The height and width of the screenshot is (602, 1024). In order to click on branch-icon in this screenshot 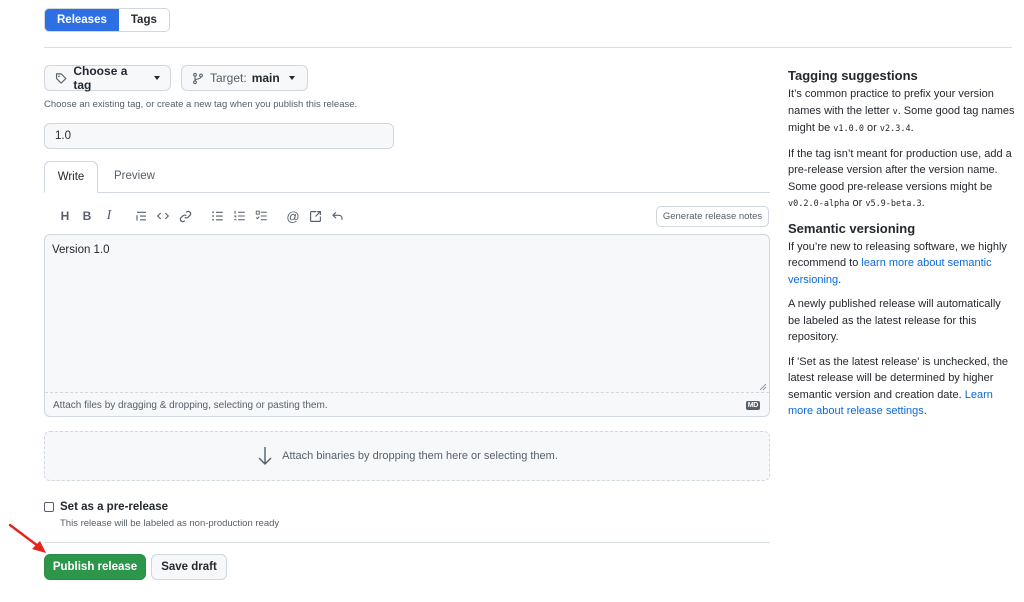, I will do `click(198, 78)`.